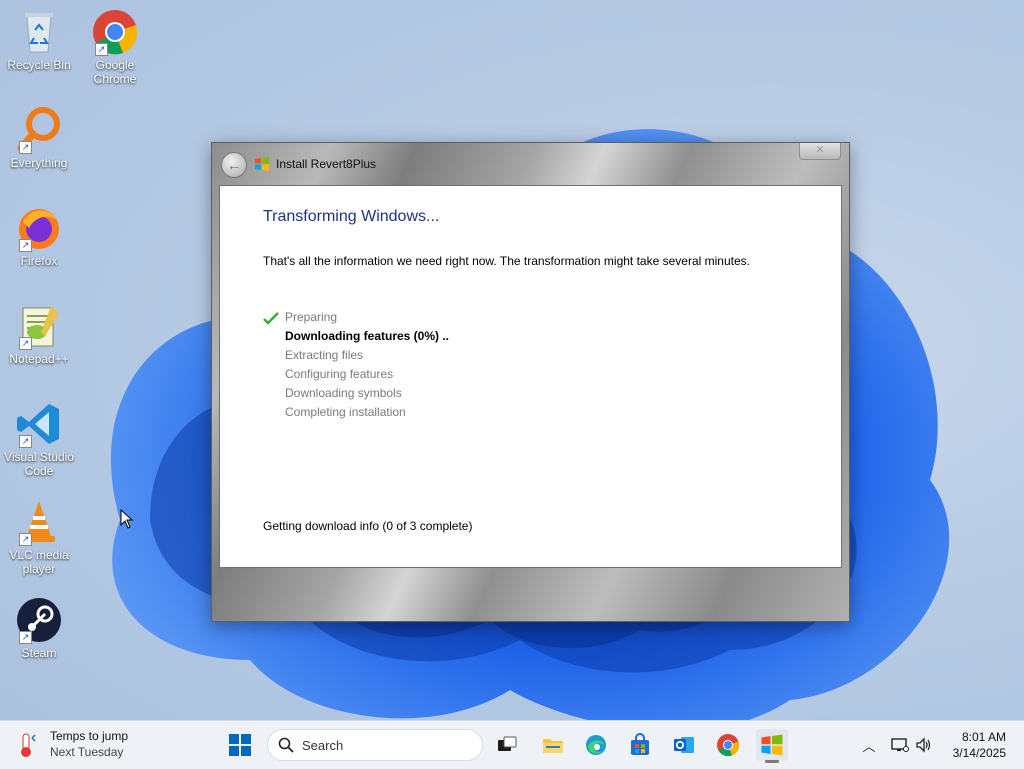 The height and width of the screenshot is (769, 1024). What do you see at coordinates (87, 752) in the screenshot?
I see `weather-subline: Next Tuesday` at bounding box center [87, 752].